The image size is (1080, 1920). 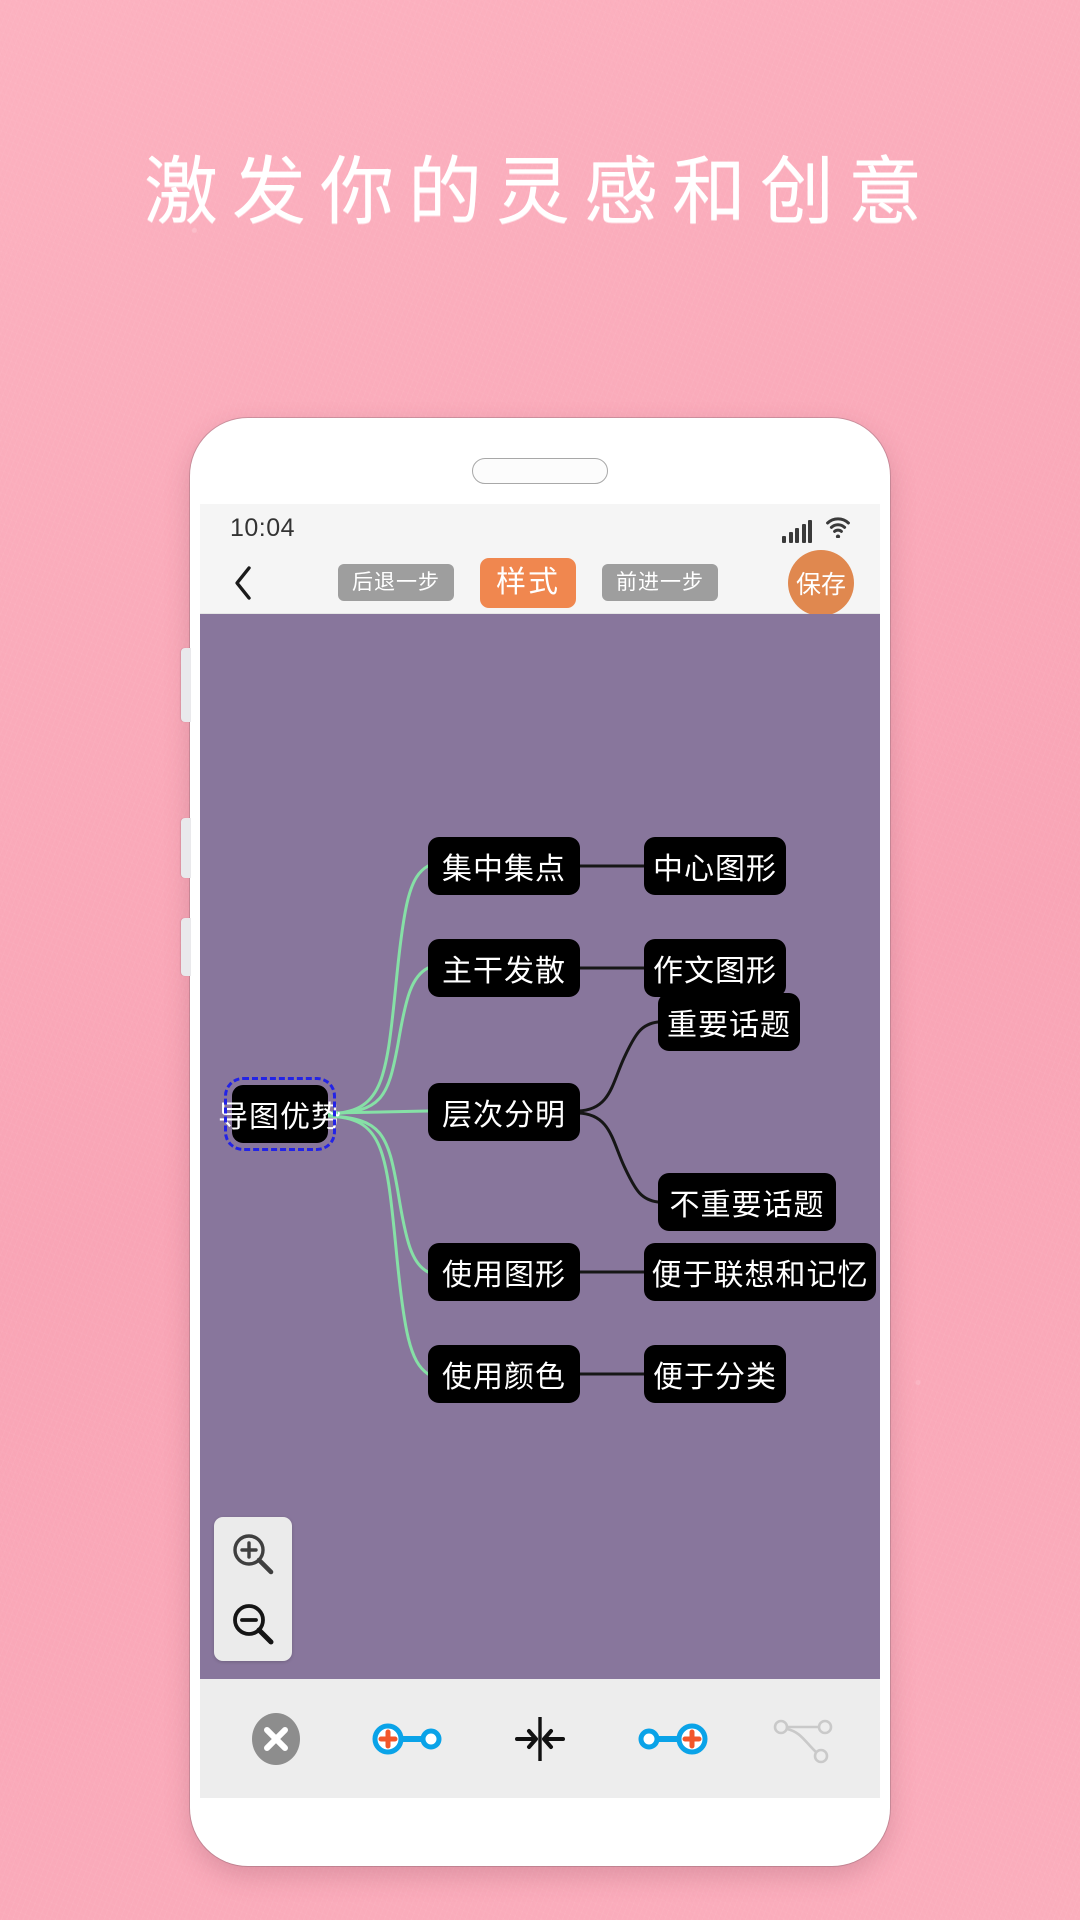 What do you see at coordinates (504, 1272) in the screenshot?
I see `mindmap-node-branch-3: 使用图形` at bounding box center [504, 1272].